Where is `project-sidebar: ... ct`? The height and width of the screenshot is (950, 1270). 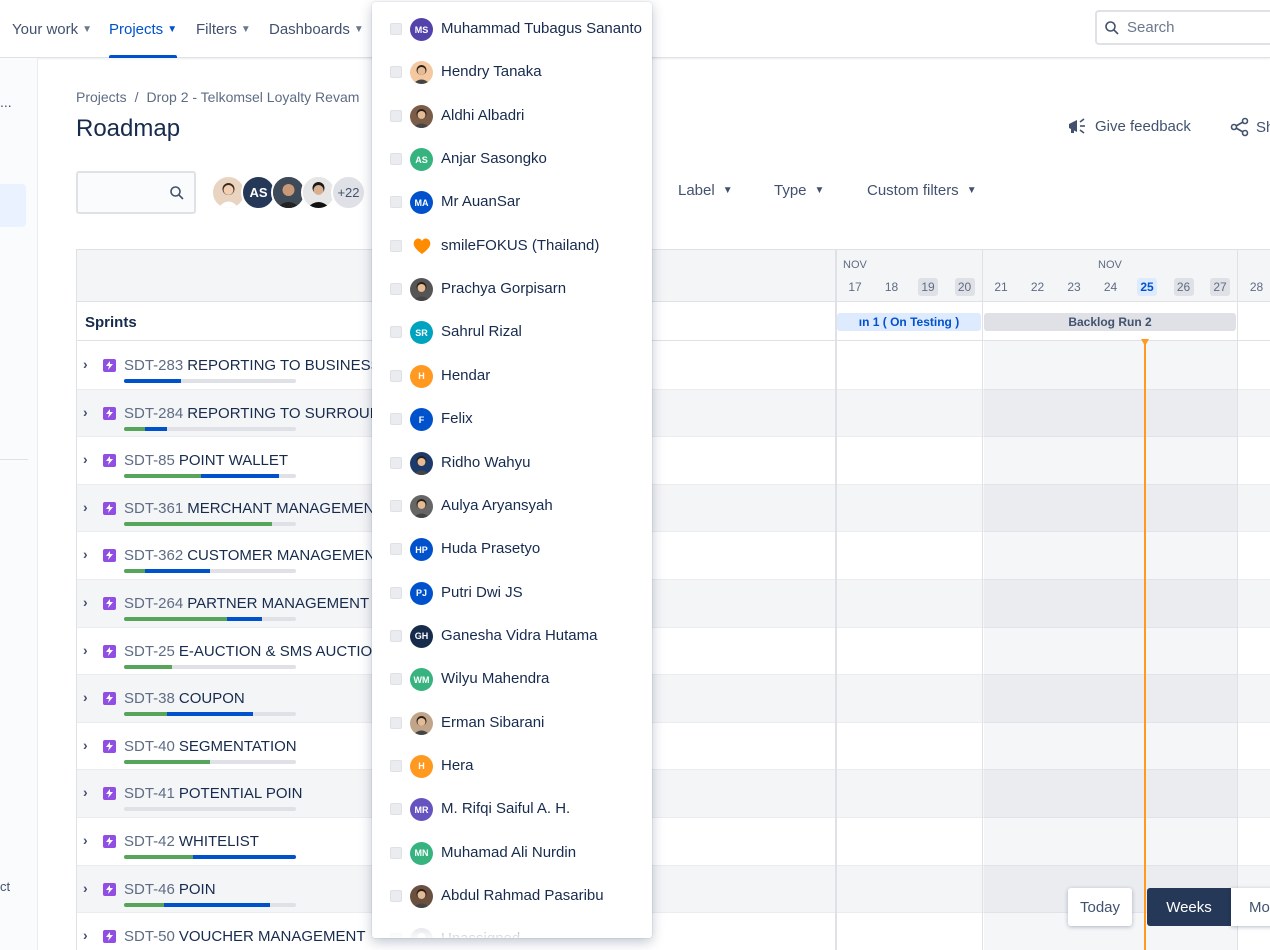
project-sidebar: ... ct is located at coordinates (19, 504).